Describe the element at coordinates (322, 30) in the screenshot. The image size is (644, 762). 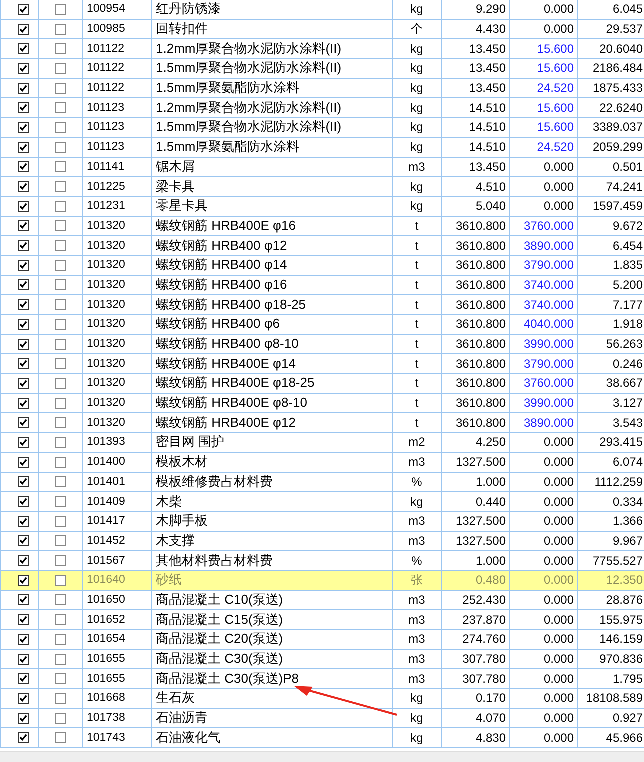
I see `table-row: 100985 回转扣件 个 4.430 0.000 29.537` at that location.